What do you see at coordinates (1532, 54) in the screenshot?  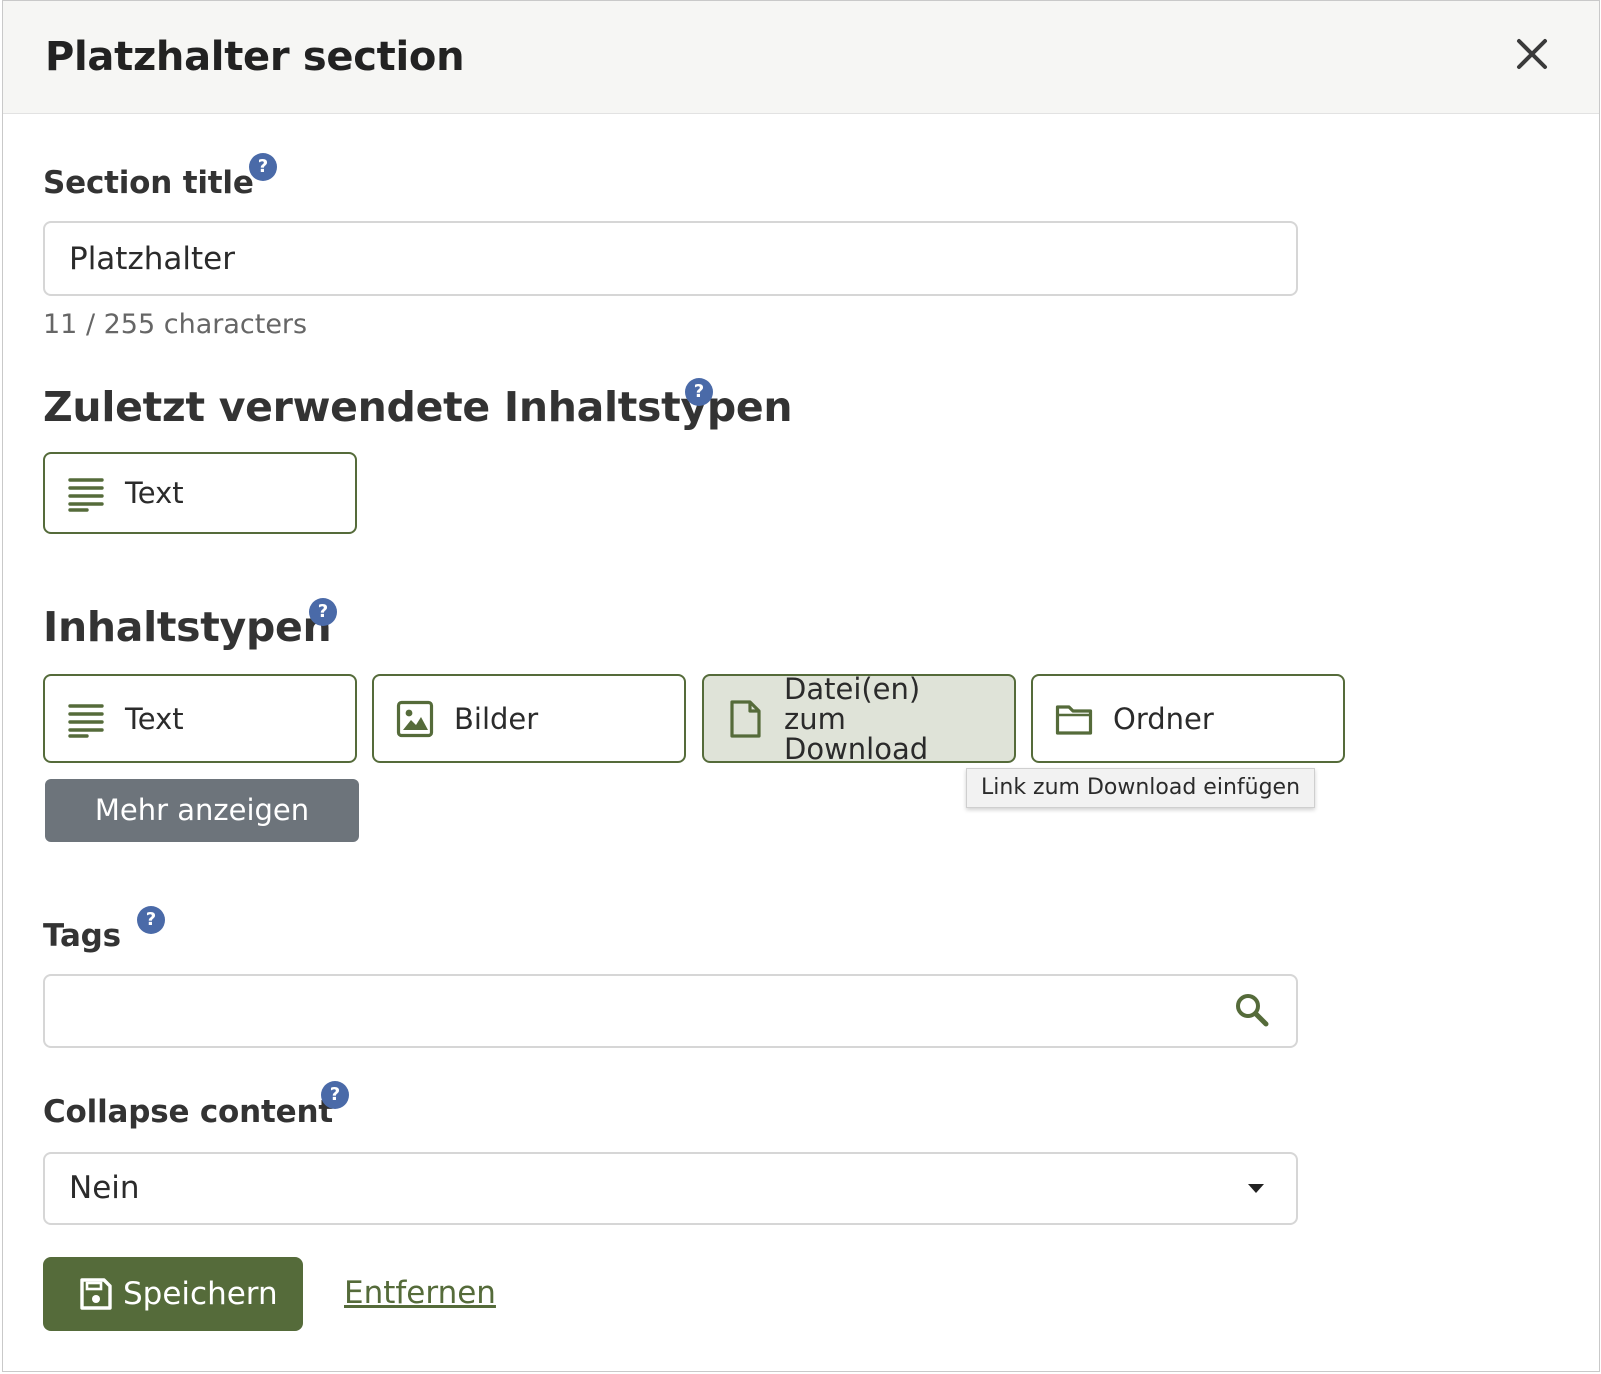 I see `close-icon` at bounding box center [1532, 54].